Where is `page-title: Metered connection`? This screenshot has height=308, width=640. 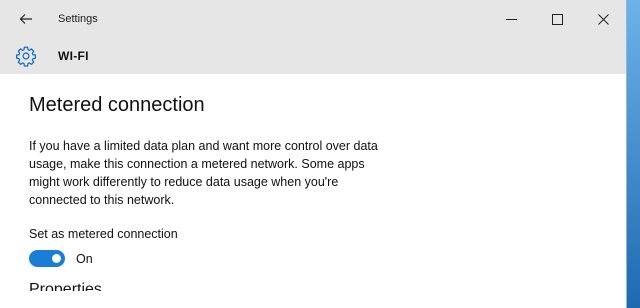
page-title: Metered connection is located at coordinates (117, 105).